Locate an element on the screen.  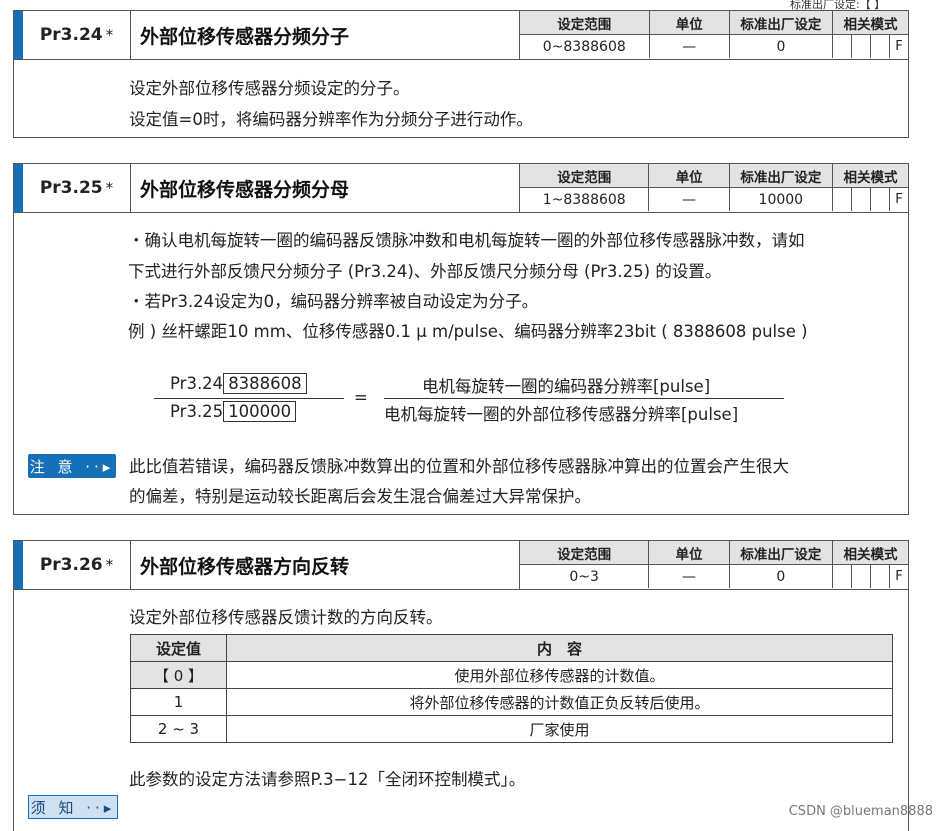
range-value: 0~8388608 is located at coordinates (585, 46).